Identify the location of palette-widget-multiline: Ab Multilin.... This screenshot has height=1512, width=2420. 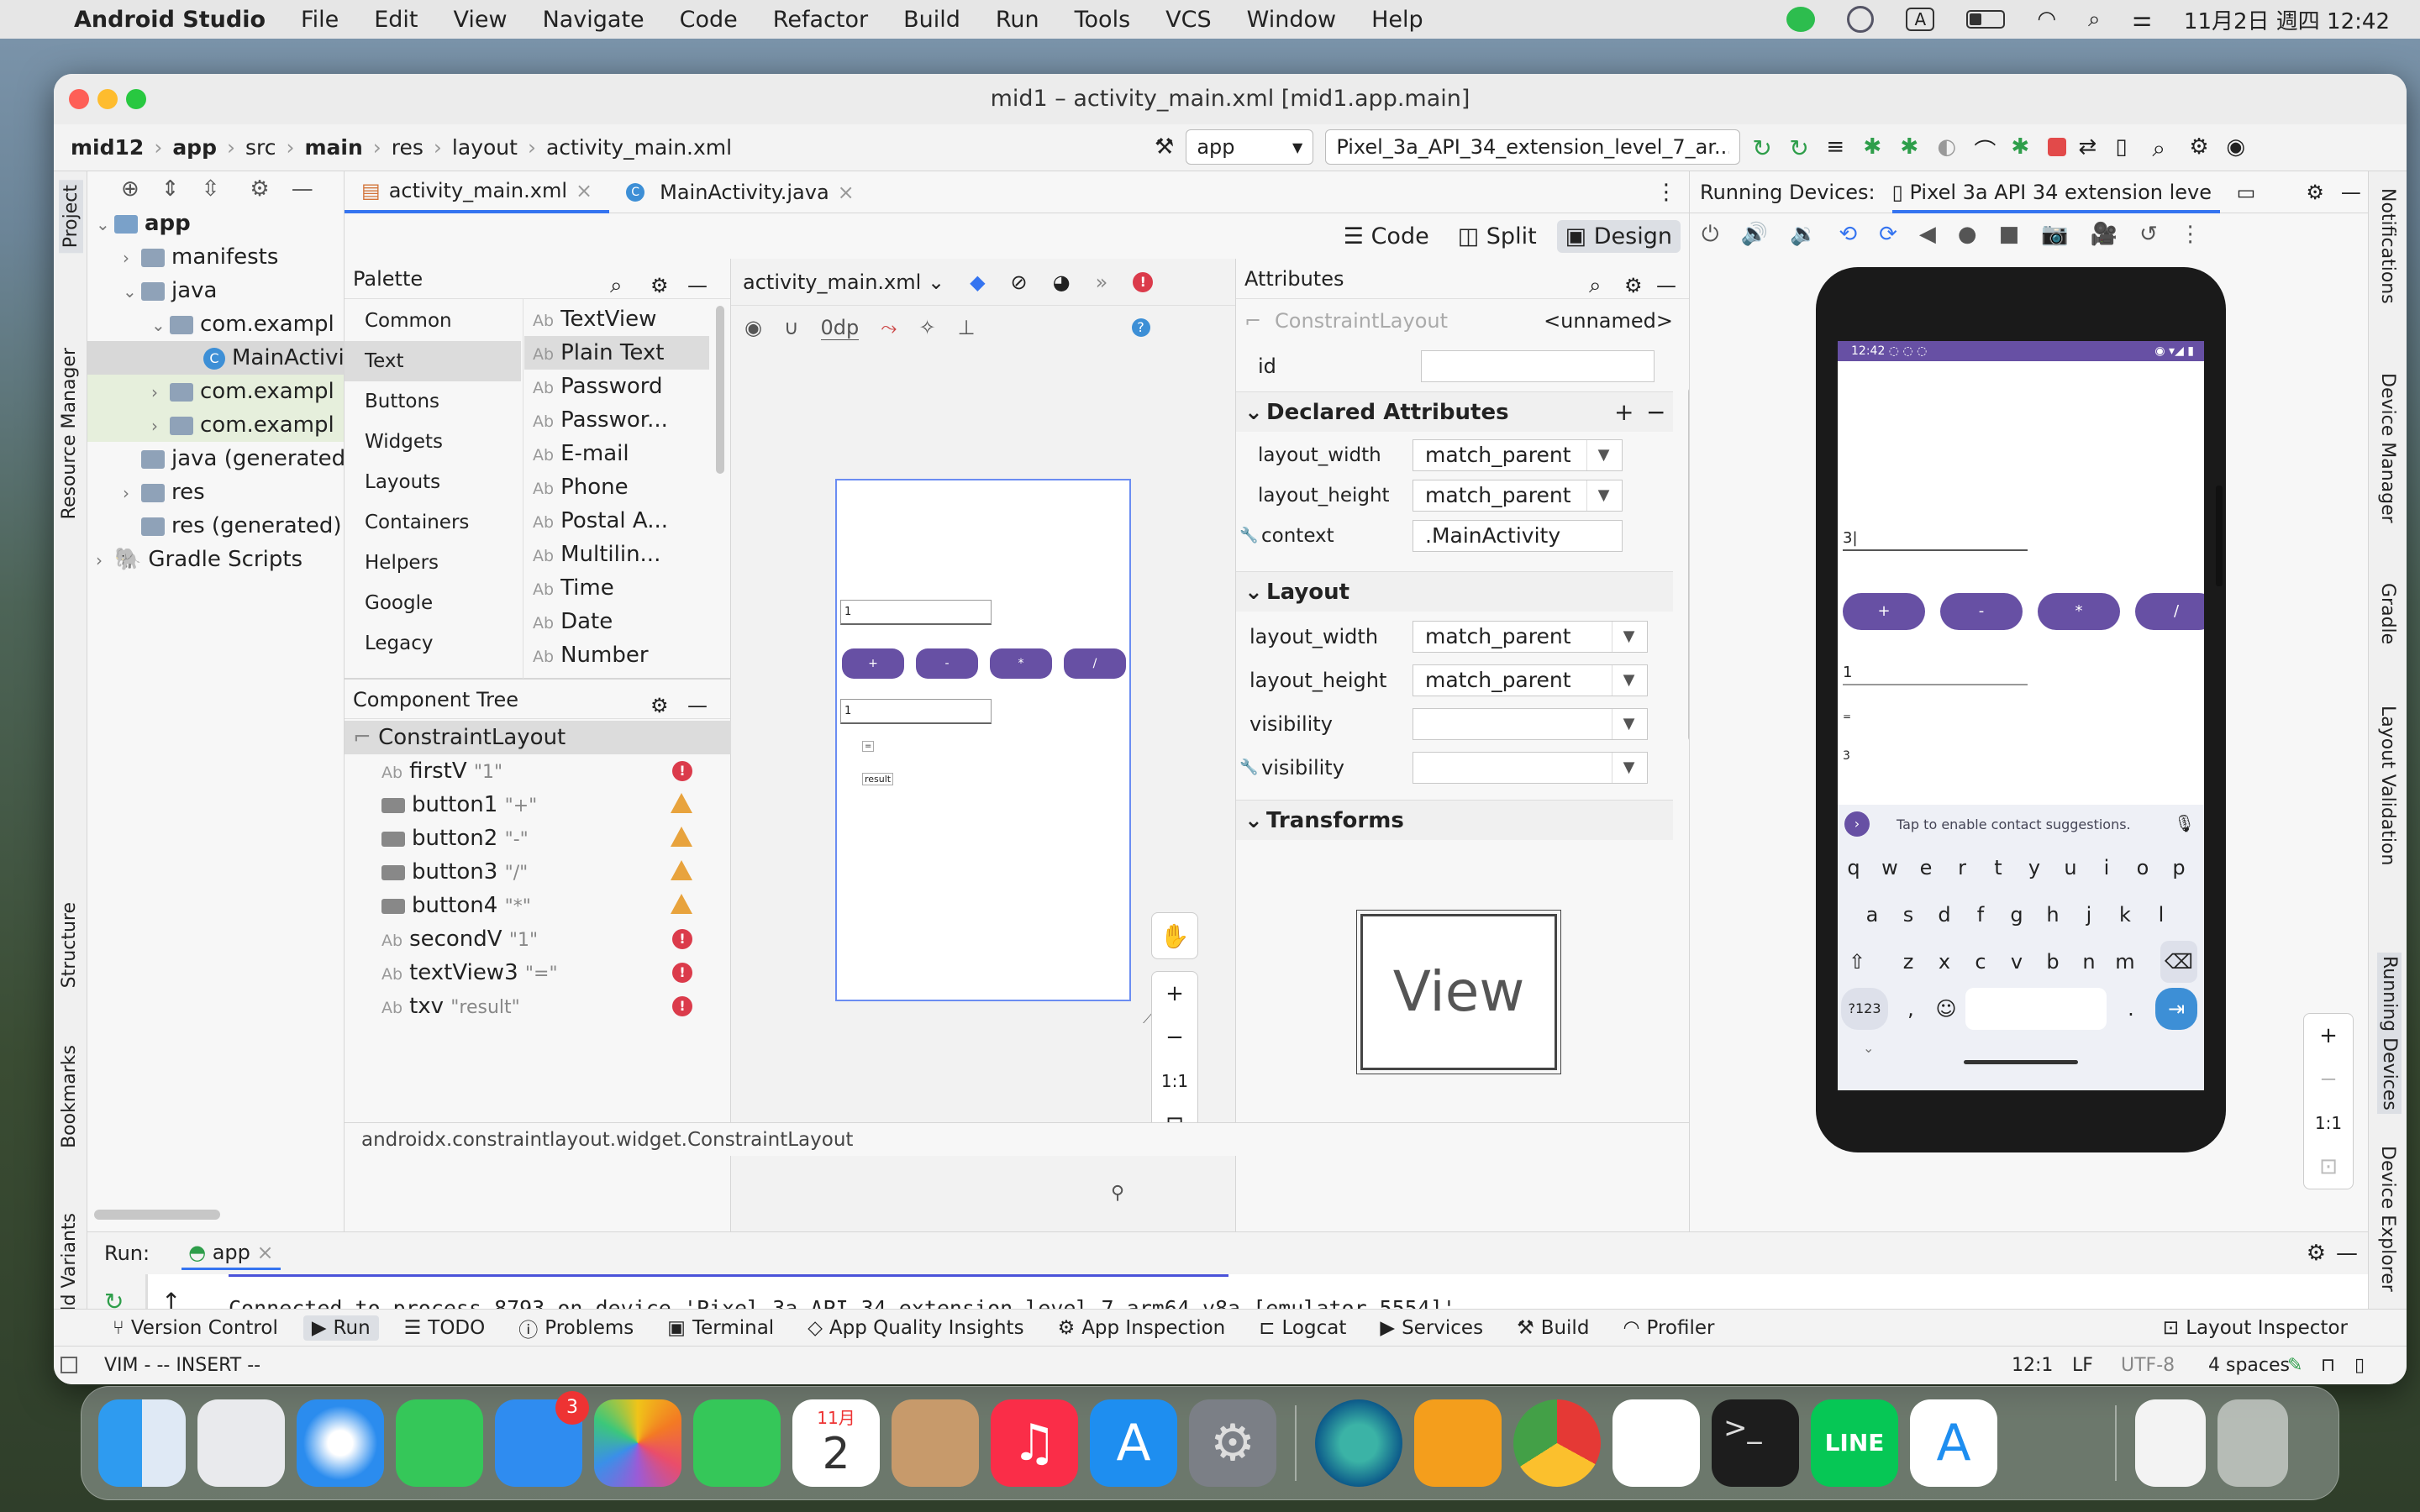
(616, 554).